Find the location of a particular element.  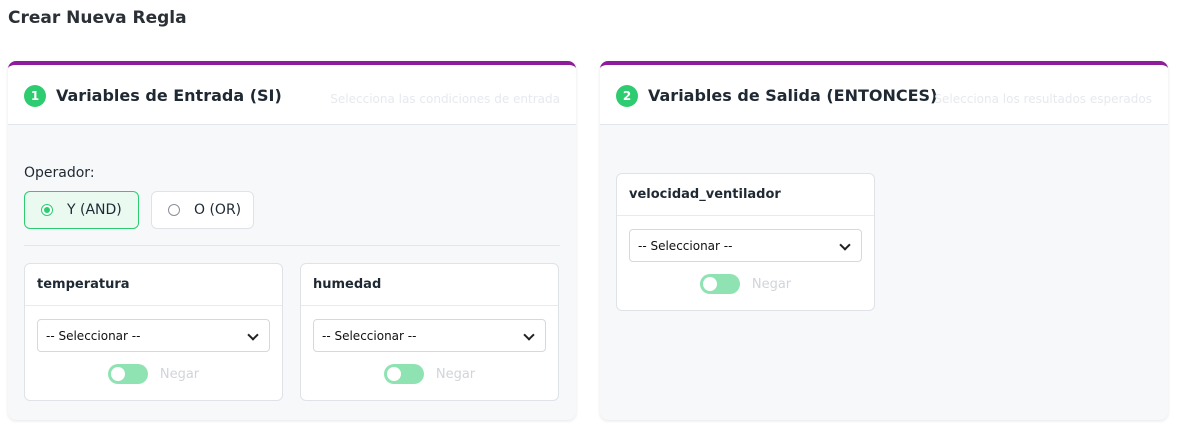

step-badge: 1 is located at coordinates (35, 96).